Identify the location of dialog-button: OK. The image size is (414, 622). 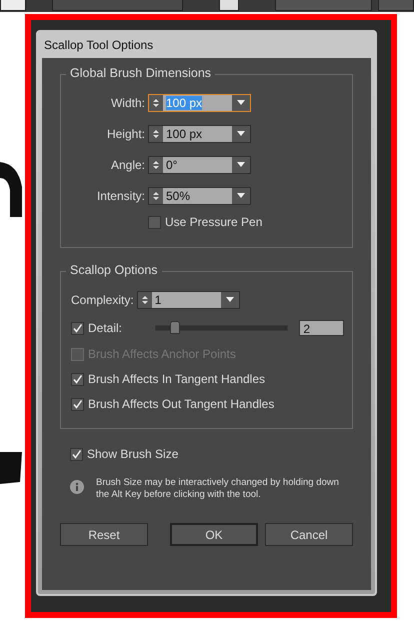
(214, 534).